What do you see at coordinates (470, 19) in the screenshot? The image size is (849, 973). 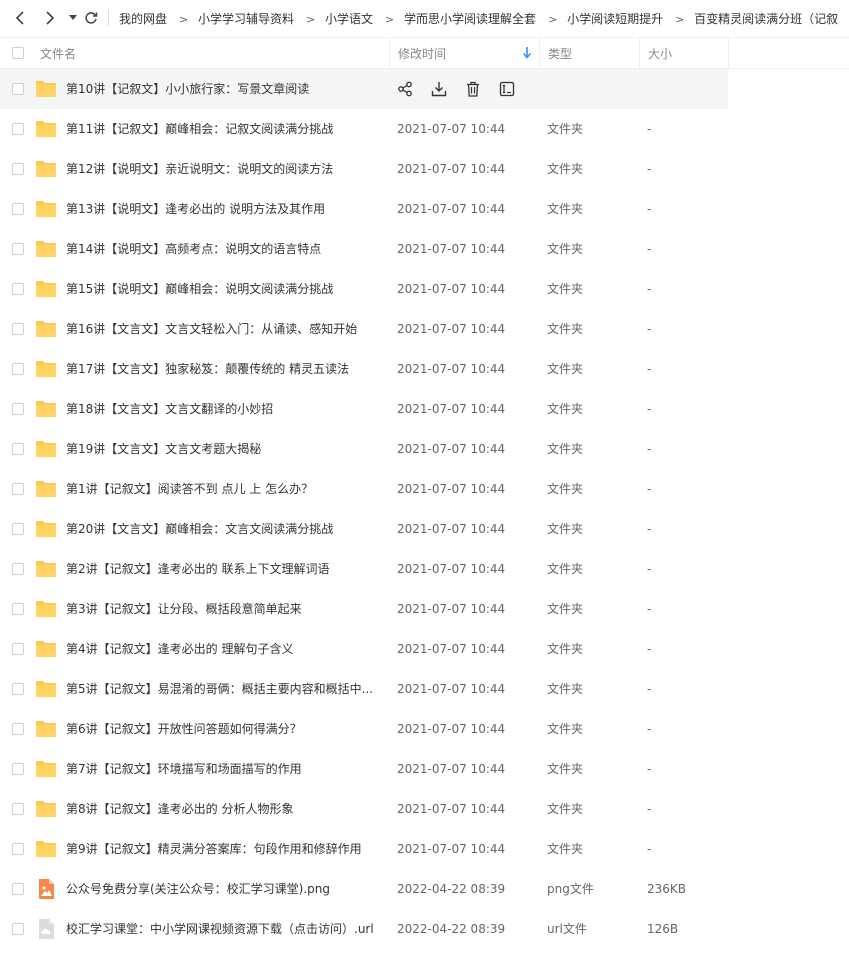 I see `breadcrumb-item: 学而思小学阅读理解全套` at bounding box center [470, 19].